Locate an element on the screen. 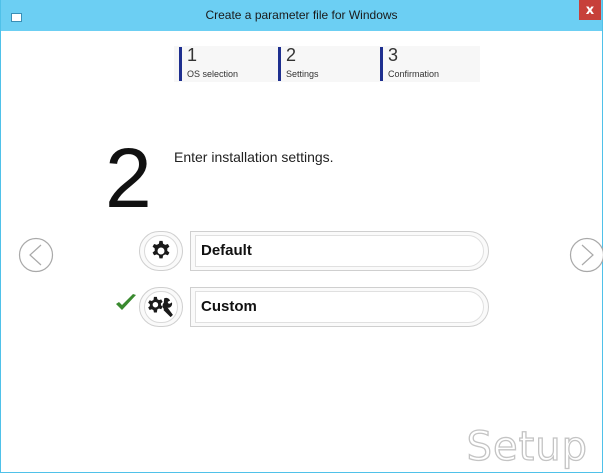  option-label-frame: Custom is located at coordinates (339, 307).